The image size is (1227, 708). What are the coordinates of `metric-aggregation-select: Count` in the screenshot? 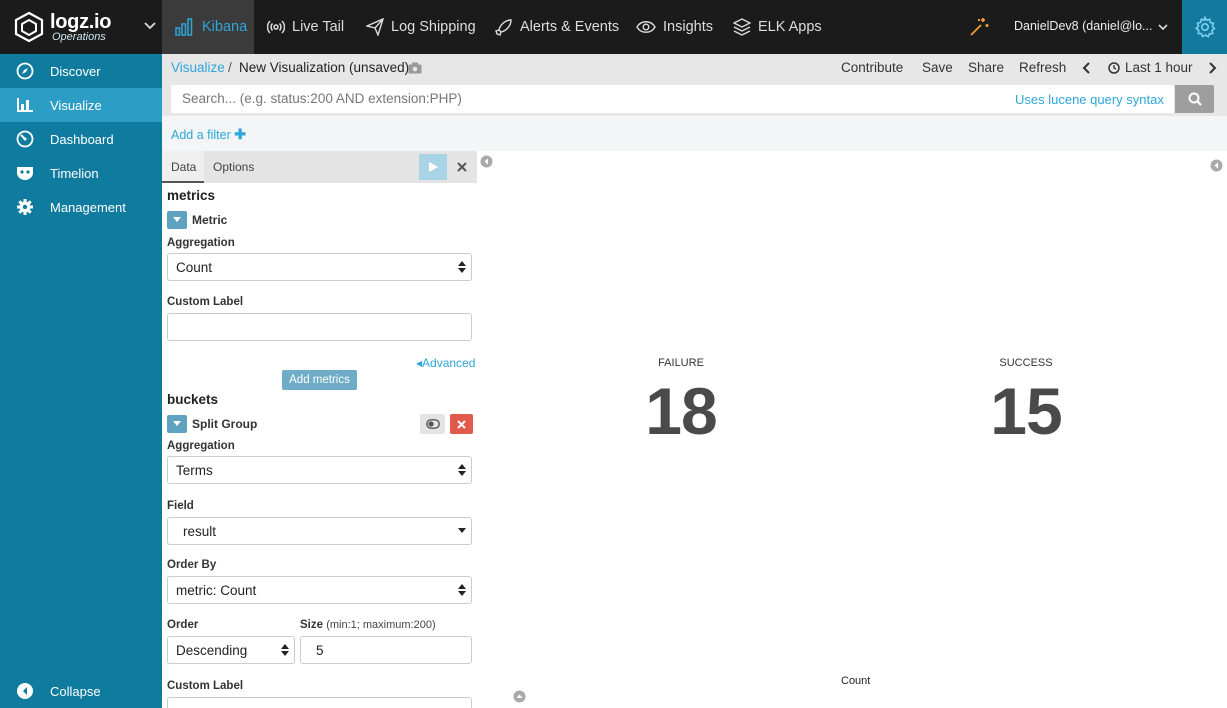 It's located at (319, 267).